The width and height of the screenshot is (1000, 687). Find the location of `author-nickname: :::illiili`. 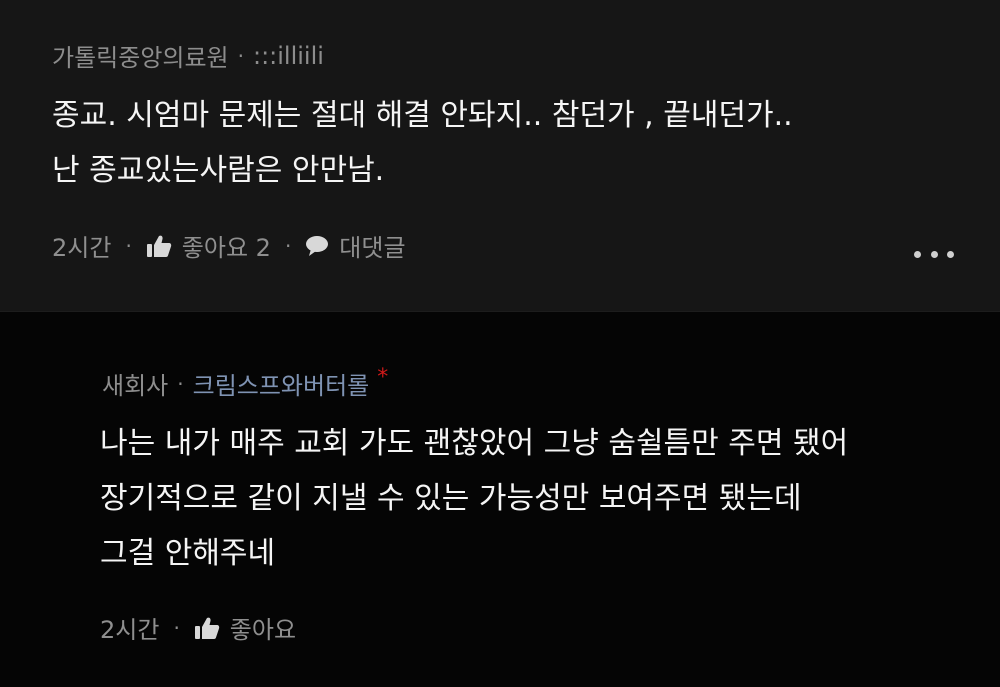

author-nickname: :::illiili is located at coordinates (288, 56).